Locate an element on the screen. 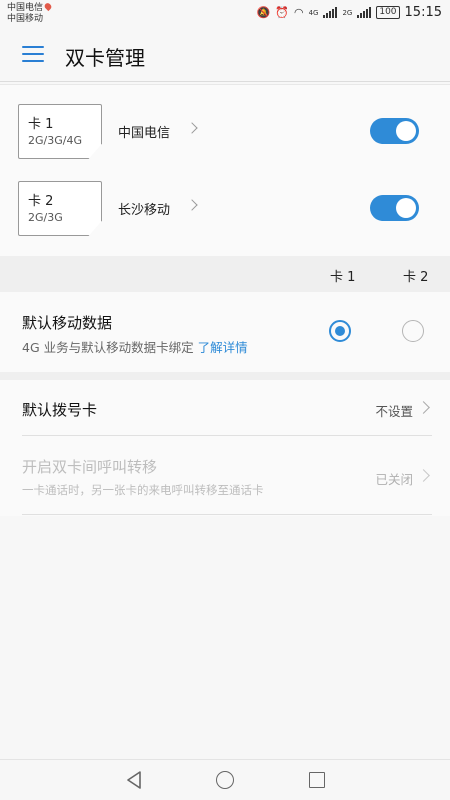 The width and height of the screenshot is (450, 800). default-dial-row: 默认拨号卡 不设置 is located at coordinates (225, 407).